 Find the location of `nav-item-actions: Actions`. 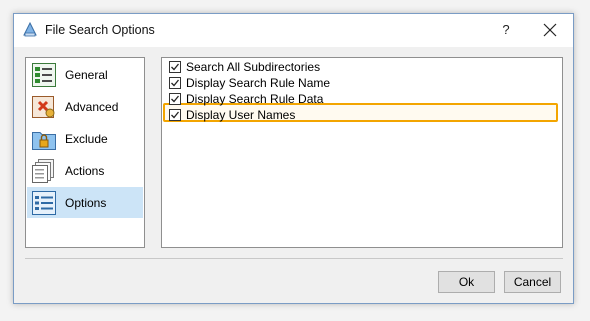

nav-item-actions: Actions is located at coordinates (85, 170).